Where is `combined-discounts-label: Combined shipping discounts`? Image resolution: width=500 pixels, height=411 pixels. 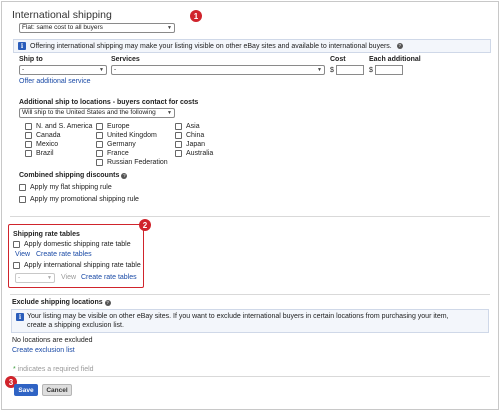
combined-discounts-label: Combined shipping discounts is located at coordinates (69, 175).